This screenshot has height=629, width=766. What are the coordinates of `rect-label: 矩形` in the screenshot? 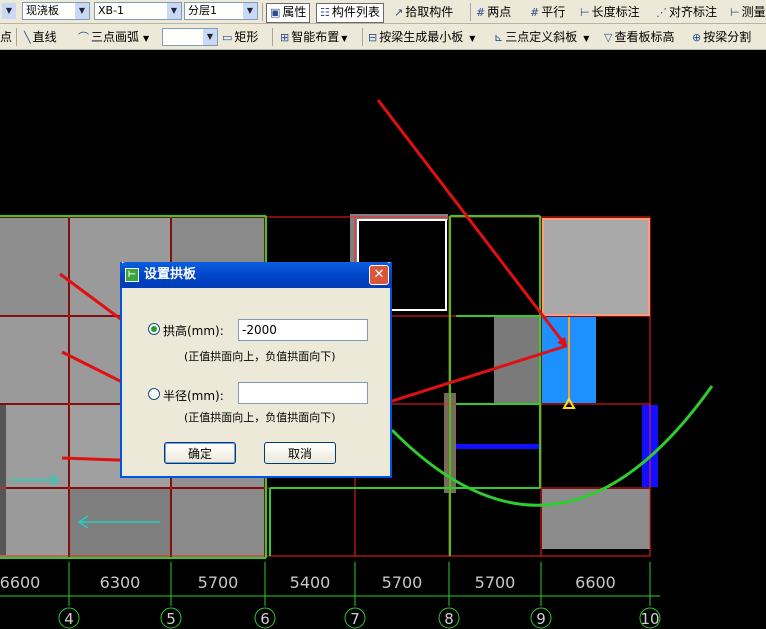 It's located at (246, 37).